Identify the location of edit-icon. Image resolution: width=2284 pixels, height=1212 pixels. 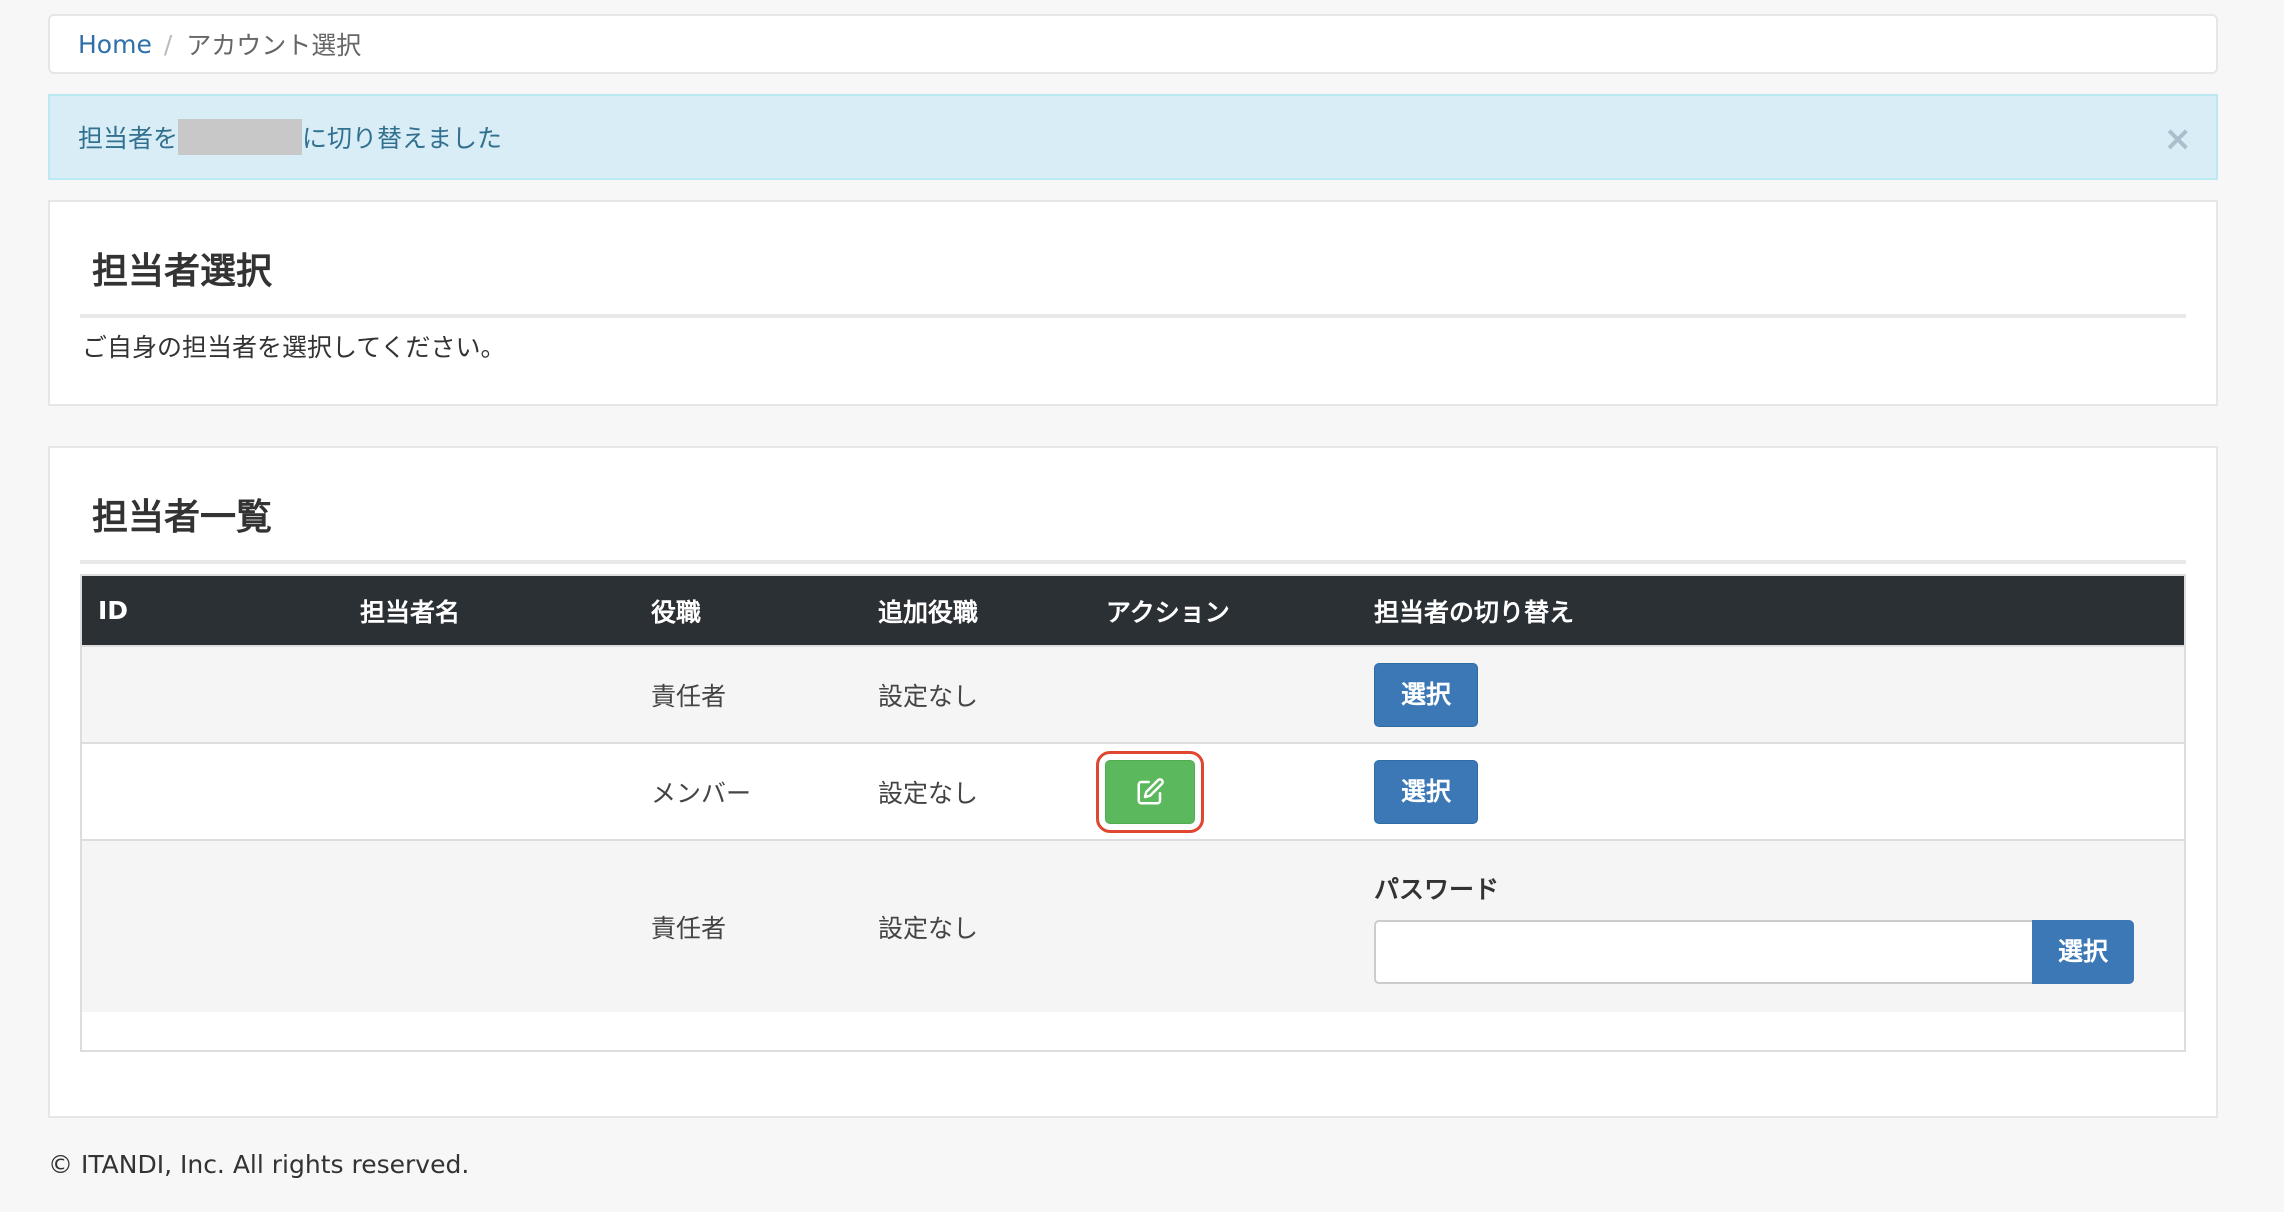
(1150, 790).